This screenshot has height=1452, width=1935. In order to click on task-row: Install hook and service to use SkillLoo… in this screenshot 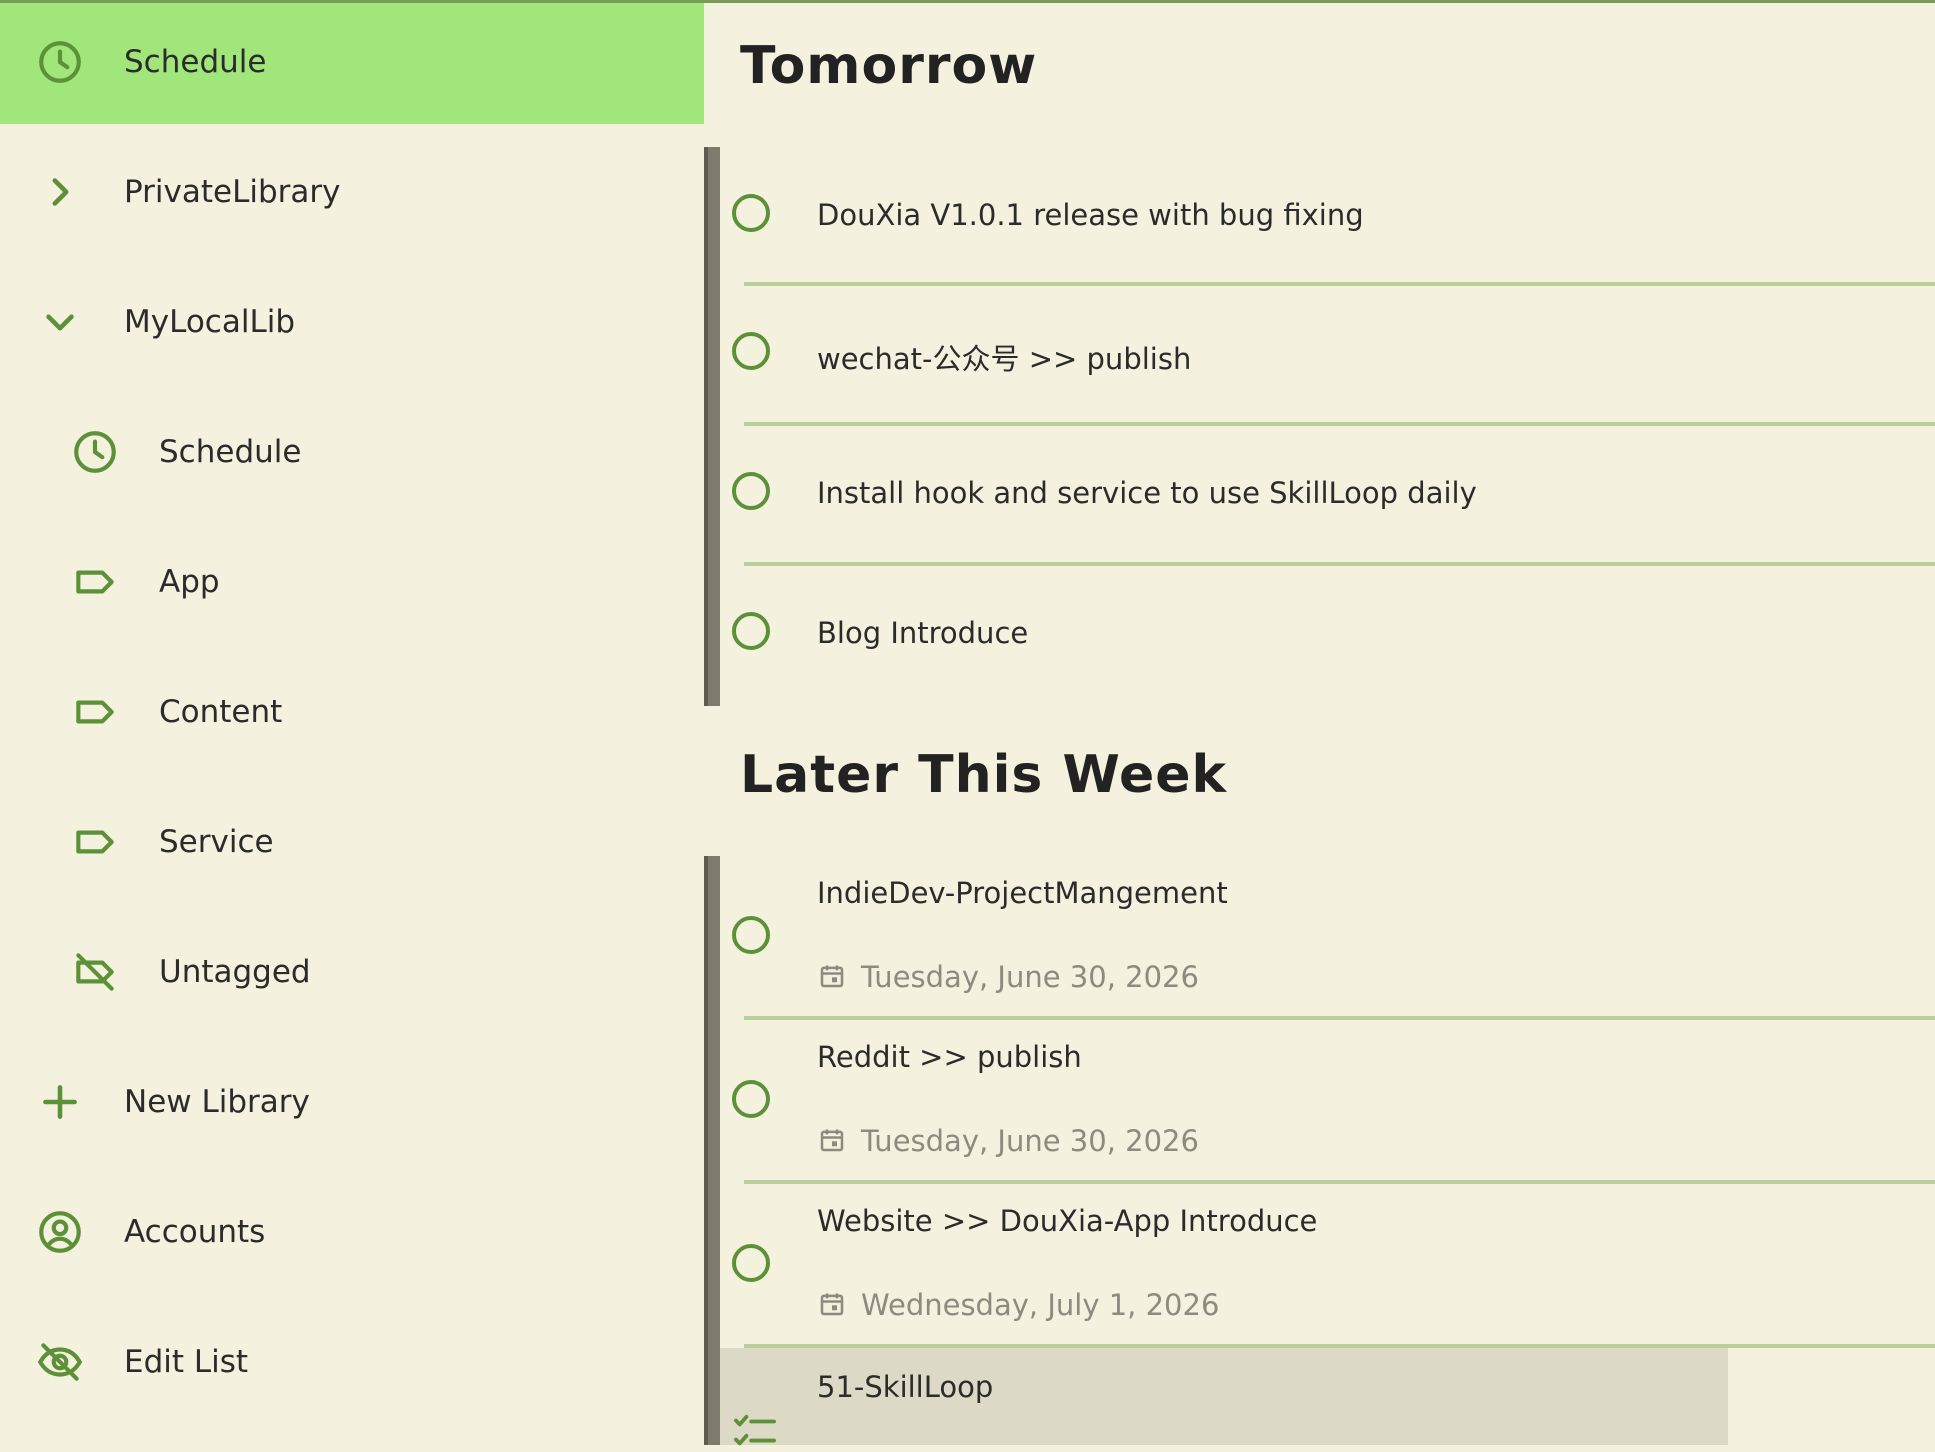, I will do `click(1327, 496)`.